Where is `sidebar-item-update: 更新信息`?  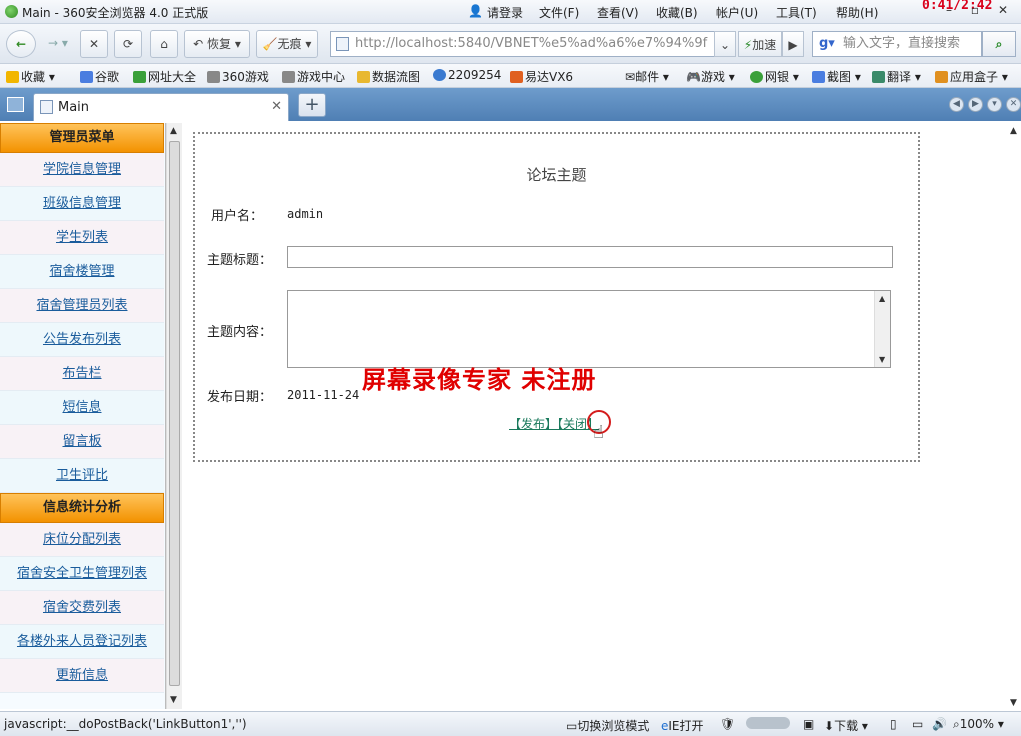 sidebar-item-update: 更新信息 is located at coordinates (82, 676).